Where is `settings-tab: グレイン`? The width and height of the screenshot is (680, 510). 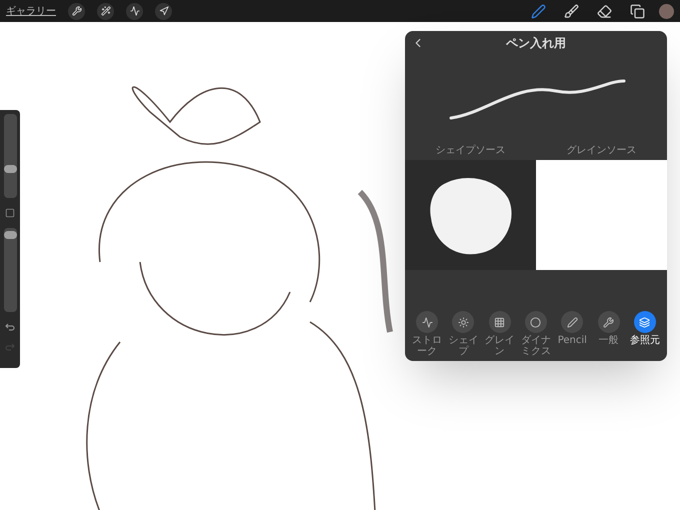 settings-tab: グレイン is located at coordinates (500, 334).